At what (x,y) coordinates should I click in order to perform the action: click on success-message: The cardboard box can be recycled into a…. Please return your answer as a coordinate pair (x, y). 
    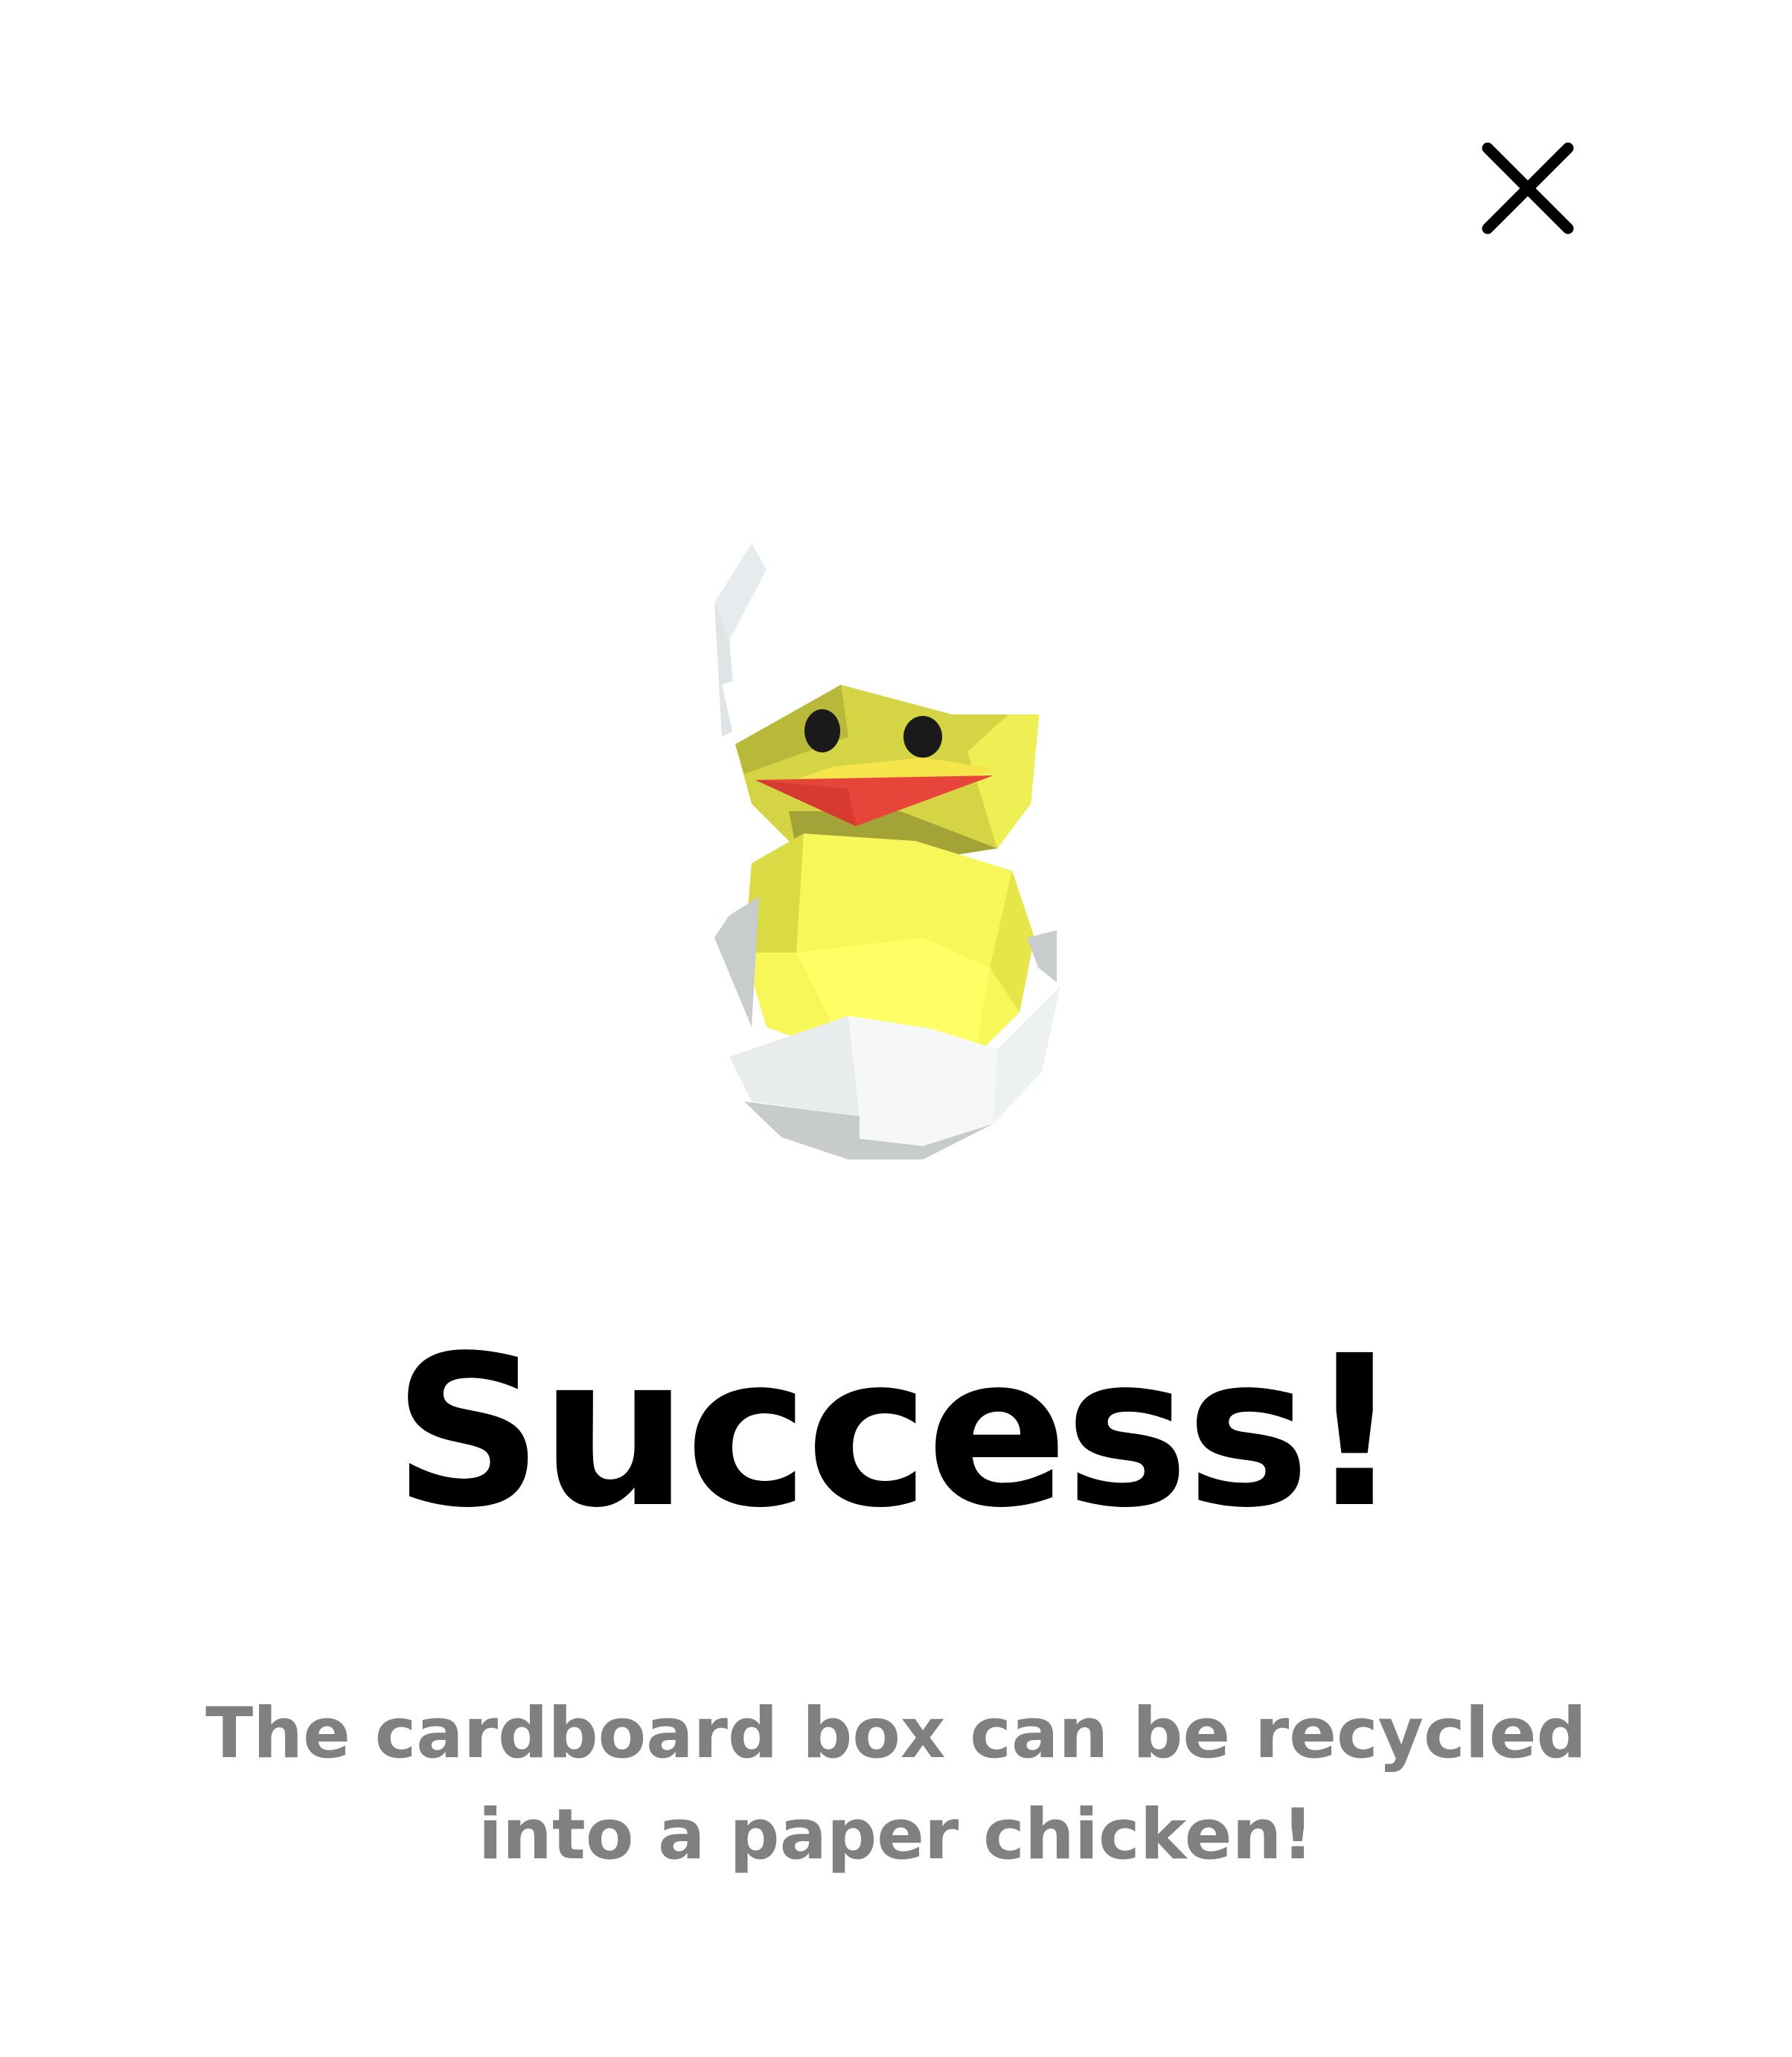
    Looking at the image, I should click on (896, 1784).